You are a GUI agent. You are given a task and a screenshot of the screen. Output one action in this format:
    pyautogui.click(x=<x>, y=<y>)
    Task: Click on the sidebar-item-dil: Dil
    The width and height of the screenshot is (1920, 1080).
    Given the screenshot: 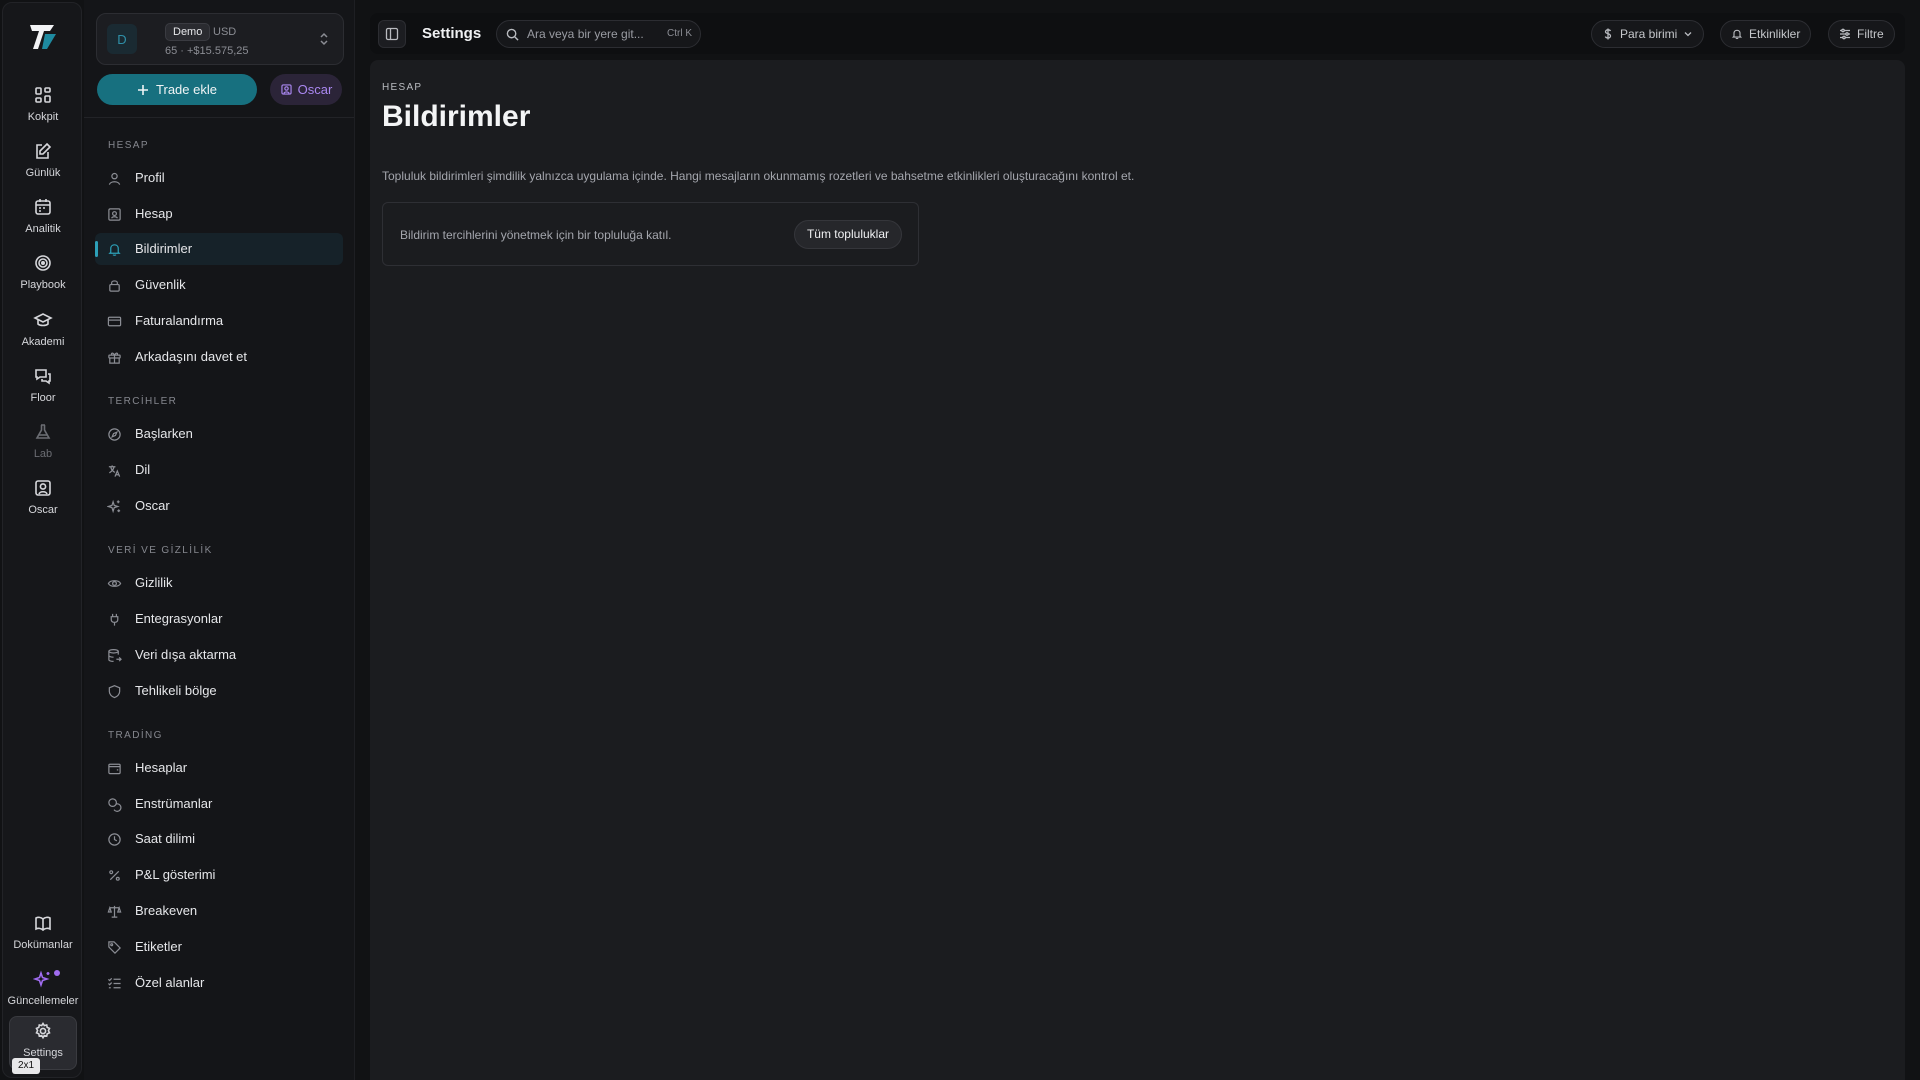 What is the action you would take?
    pyautogui.click(x=219, y=470)
    